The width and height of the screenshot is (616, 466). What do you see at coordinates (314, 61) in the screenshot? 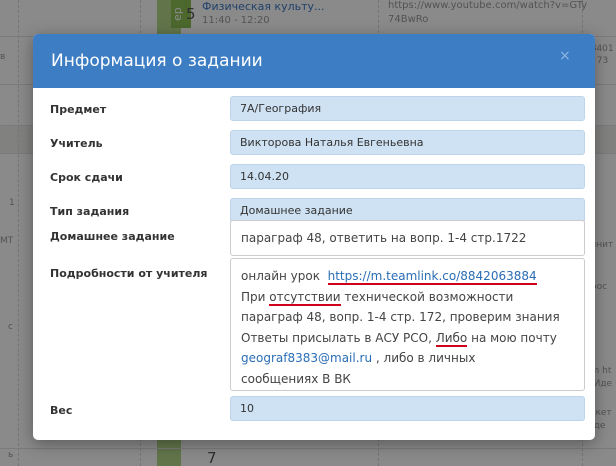
I see `modal-header: Информация о задании ×` at bounding box center [314, 61].